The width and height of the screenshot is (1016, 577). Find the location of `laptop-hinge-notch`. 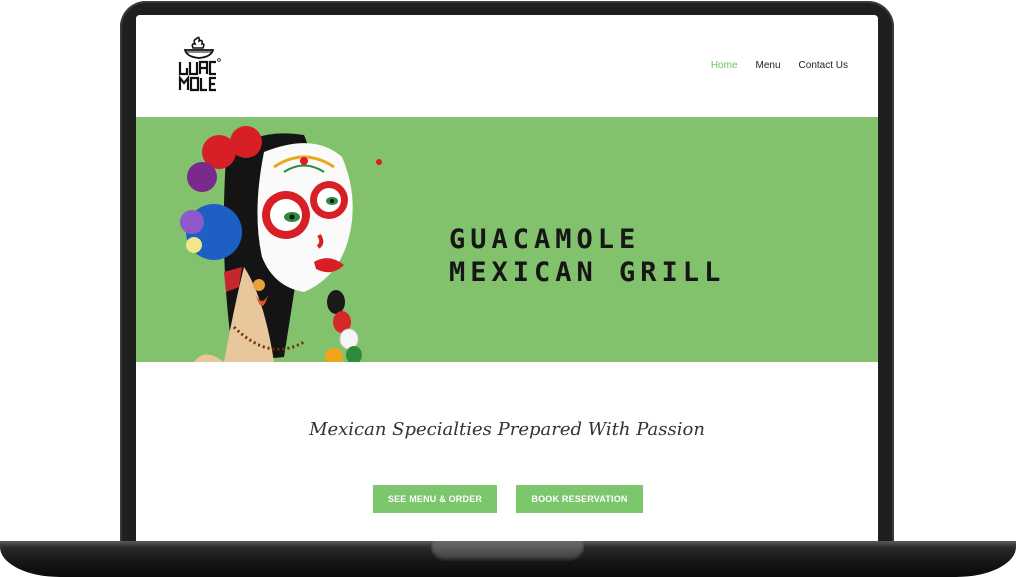

laptop-hinge-notch is located at coordinates (507, 551).